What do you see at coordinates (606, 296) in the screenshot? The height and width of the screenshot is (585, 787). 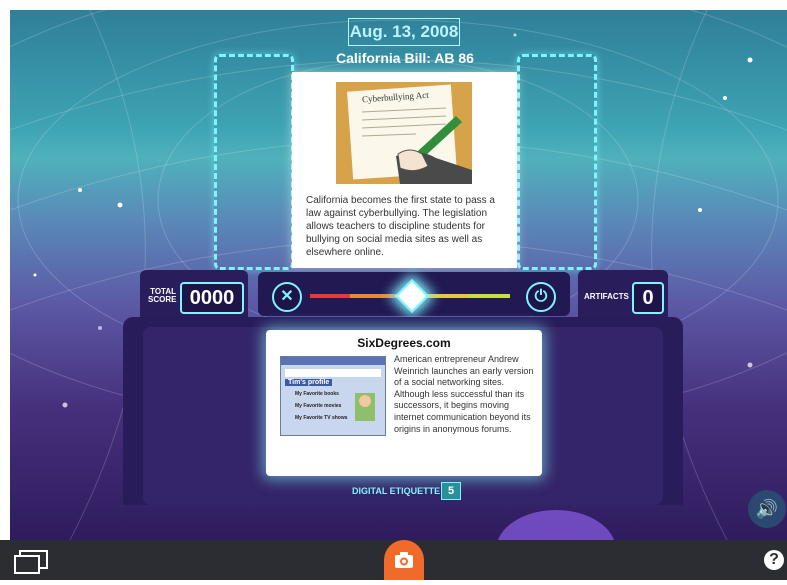 I see `artifacts-label: ARTIFACTS` at bounding box center [606, 296].